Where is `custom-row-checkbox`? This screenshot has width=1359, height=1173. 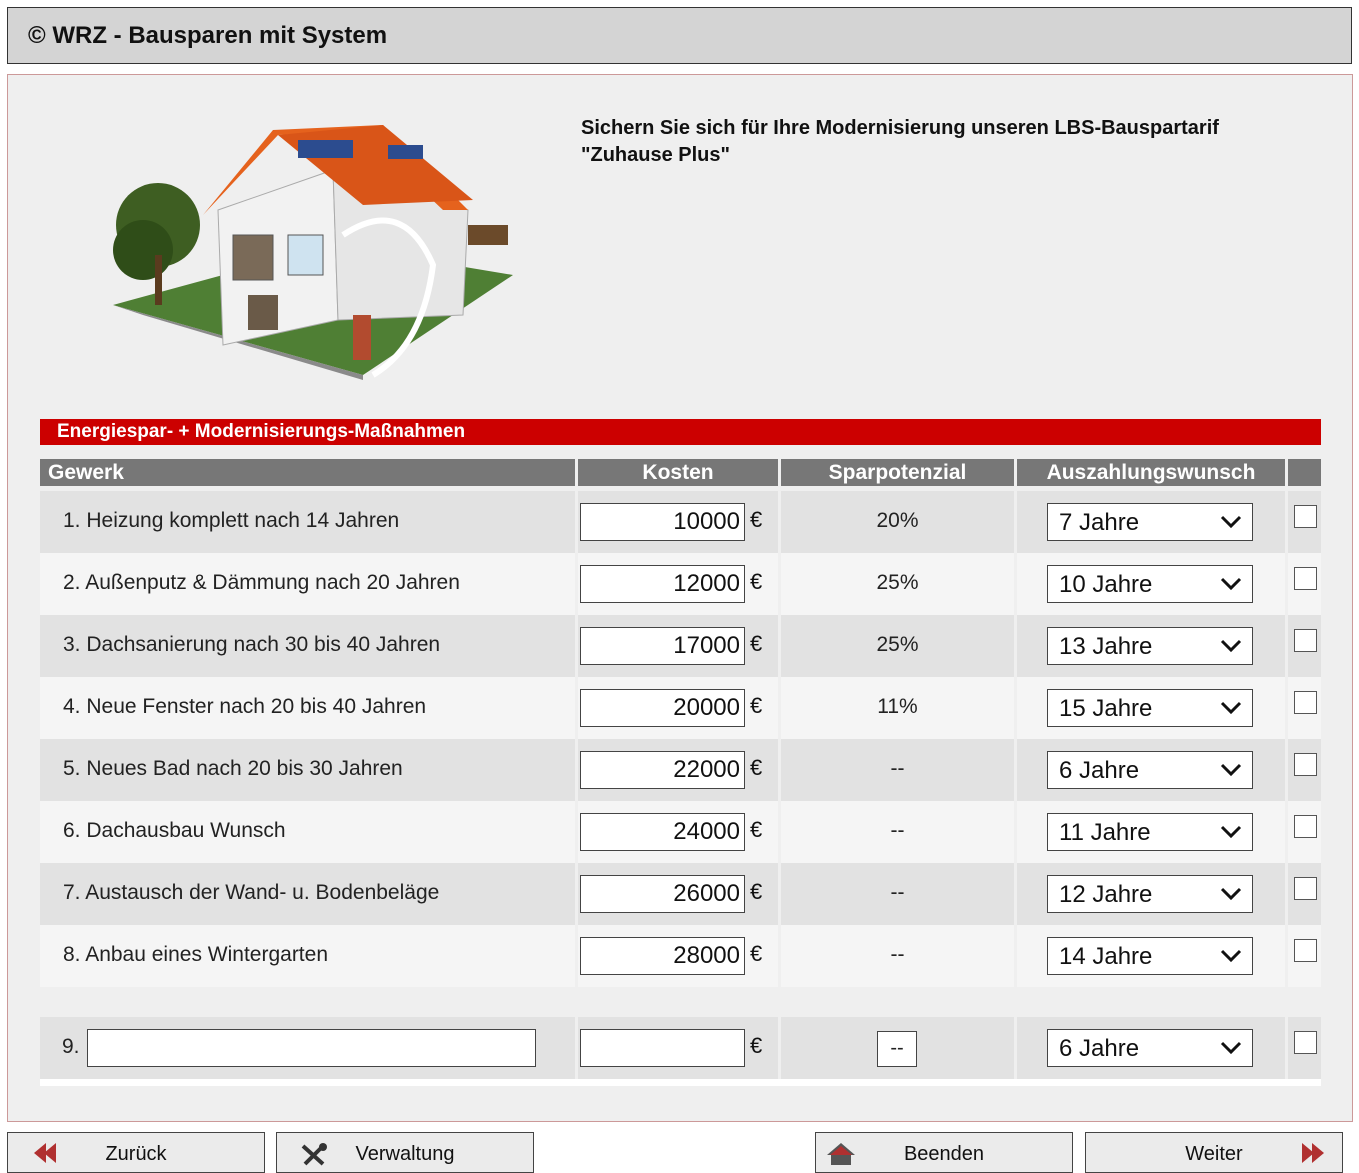 custom-row-checkbox is located at coordinates (1305, 1042).